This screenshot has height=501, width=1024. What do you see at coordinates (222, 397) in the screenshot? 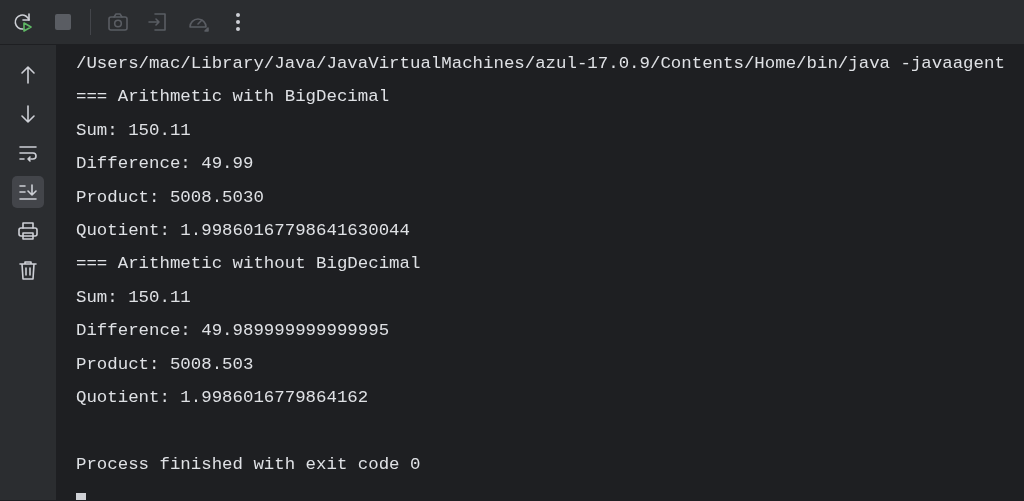
I see `console-line: Quotient: 1.9986016779864162` at bounding box center [222, 397].